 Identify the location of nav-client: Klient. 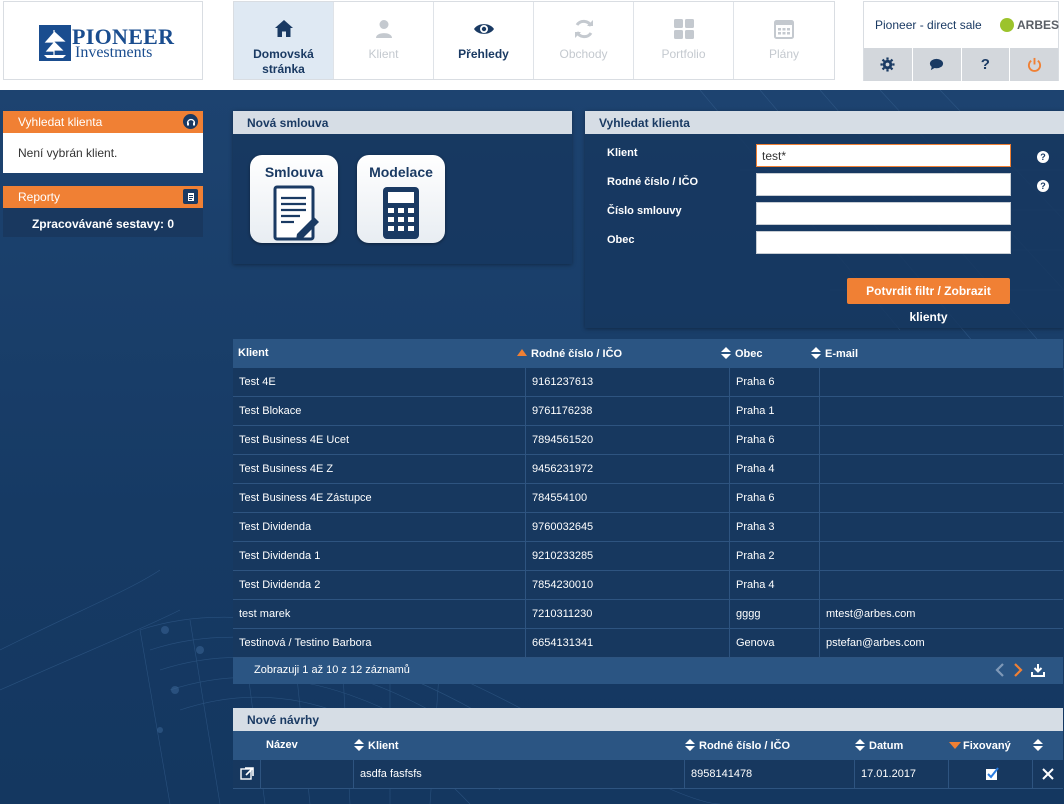
(384, 40).